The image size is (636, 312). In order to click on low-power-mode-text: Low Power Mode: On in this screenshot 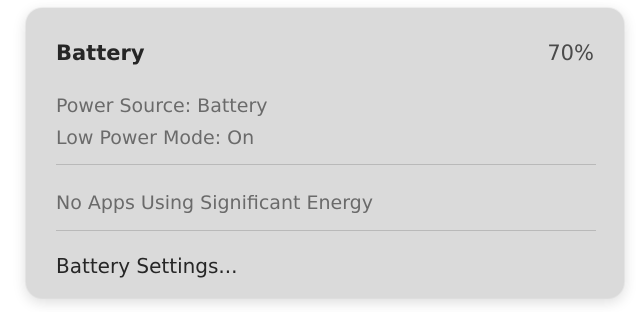, I will do `click(155, 138)`.